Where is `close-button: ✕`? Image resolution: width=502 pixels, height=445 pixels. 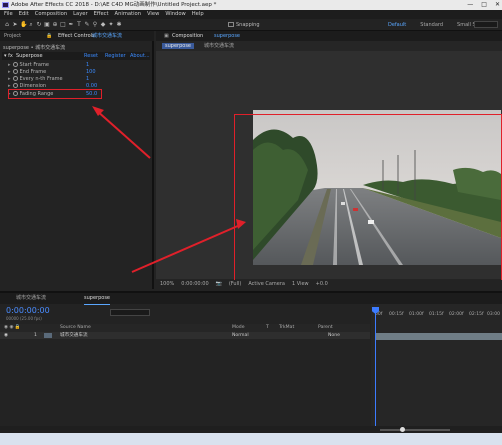 close-button: ✕ is located at coordinates (497, 5).